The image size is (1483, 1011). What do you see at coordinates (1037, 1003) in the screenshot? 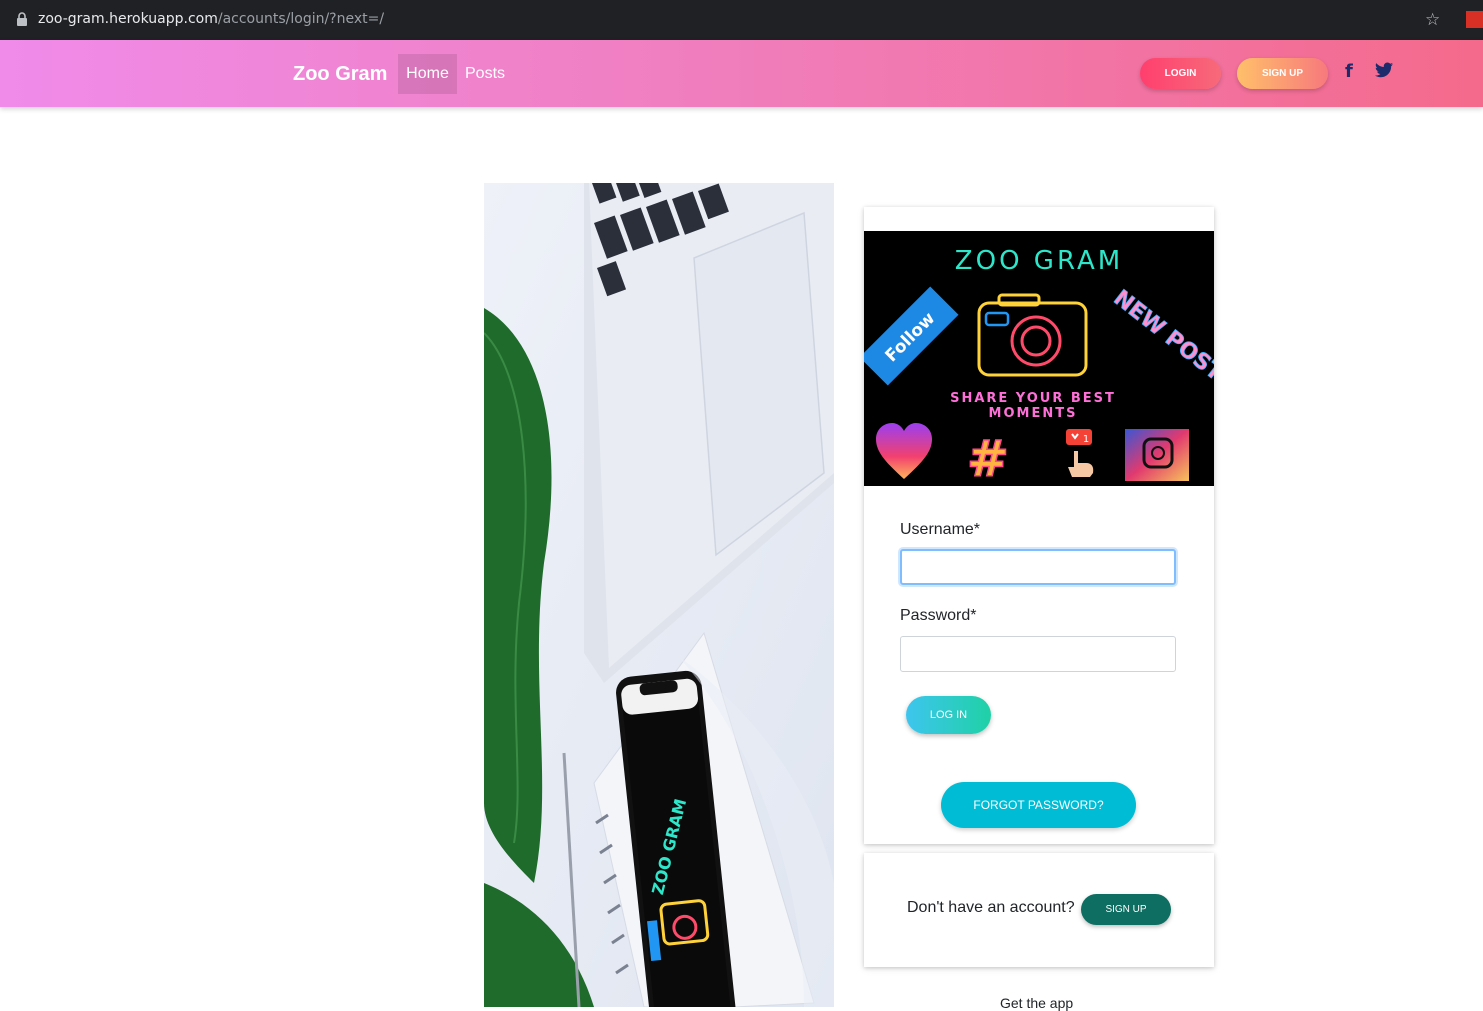
I see `get-the-app-text: Get the app` at bounding box center [1037, 1003].